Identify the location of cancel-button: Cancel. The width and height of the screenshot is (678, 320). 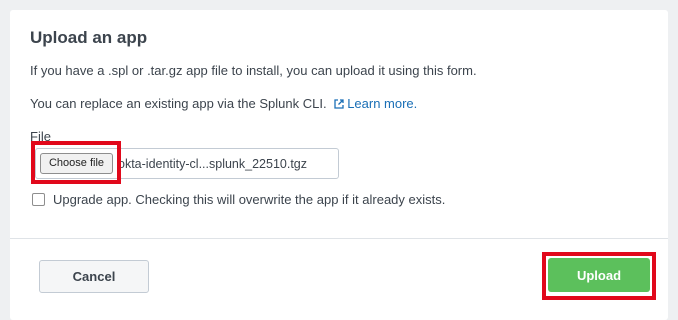
(94, 276).